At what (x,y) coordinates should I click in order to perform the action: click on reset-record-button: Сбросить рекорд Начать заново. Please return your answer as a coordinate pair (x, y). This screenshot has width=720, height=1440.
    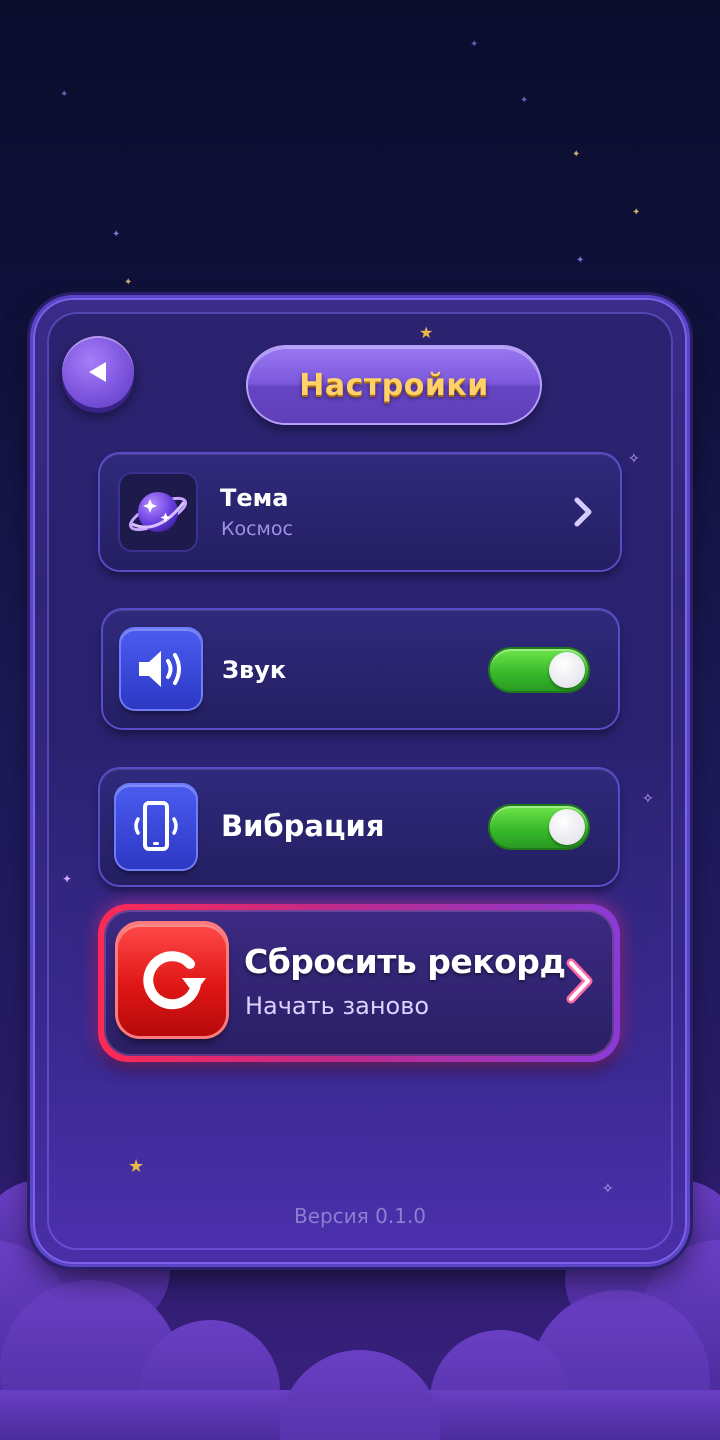
    Looking at the image, I should click on (359, 983).